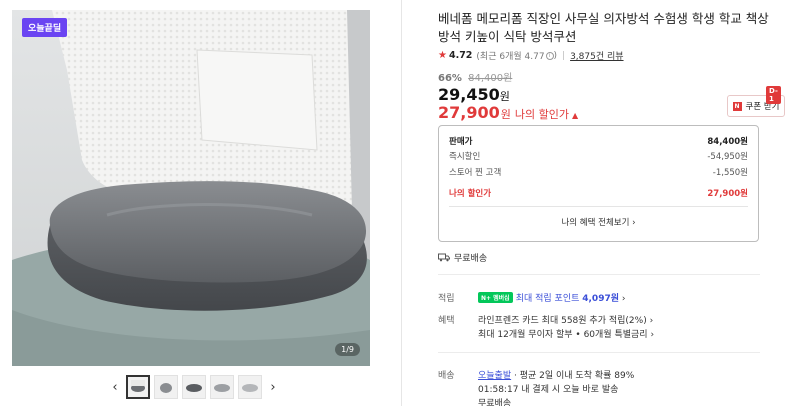 Image resolution: width=800 pixels, height=406 pixels. Describe the element at coordinates (737, 106) in the screenshot. I see `naver-n-icon: N` at that location.